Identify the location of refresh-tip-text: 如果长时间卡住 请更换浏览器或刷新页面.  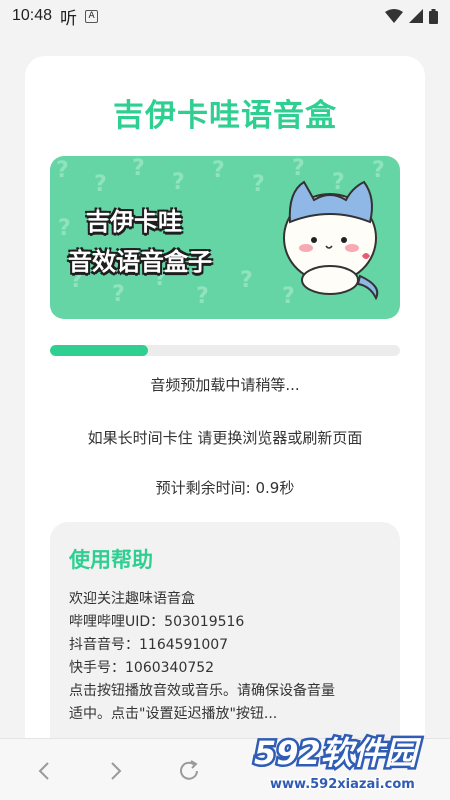
(225, 438).